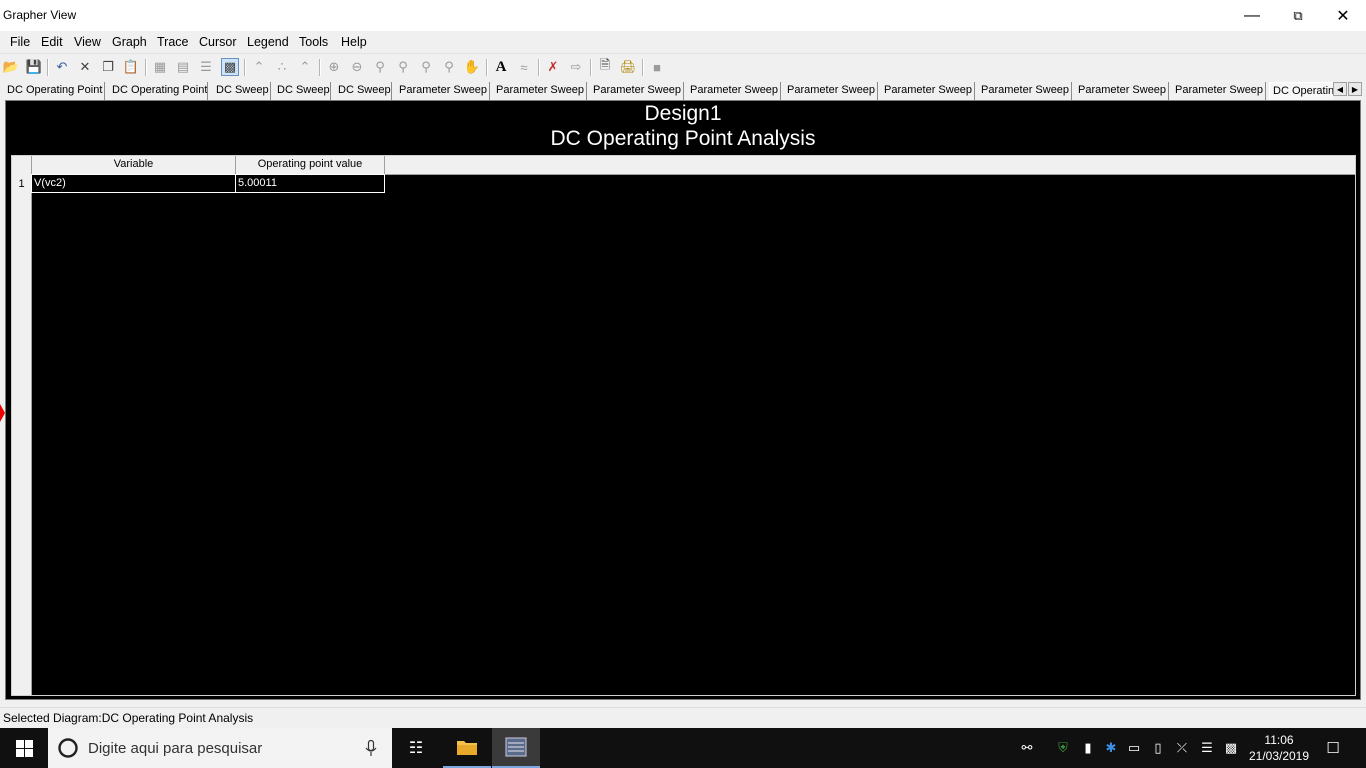  Describe the element at coordinates (1343, 15) in the screenshot. I see `close-button: ✕` at that location.